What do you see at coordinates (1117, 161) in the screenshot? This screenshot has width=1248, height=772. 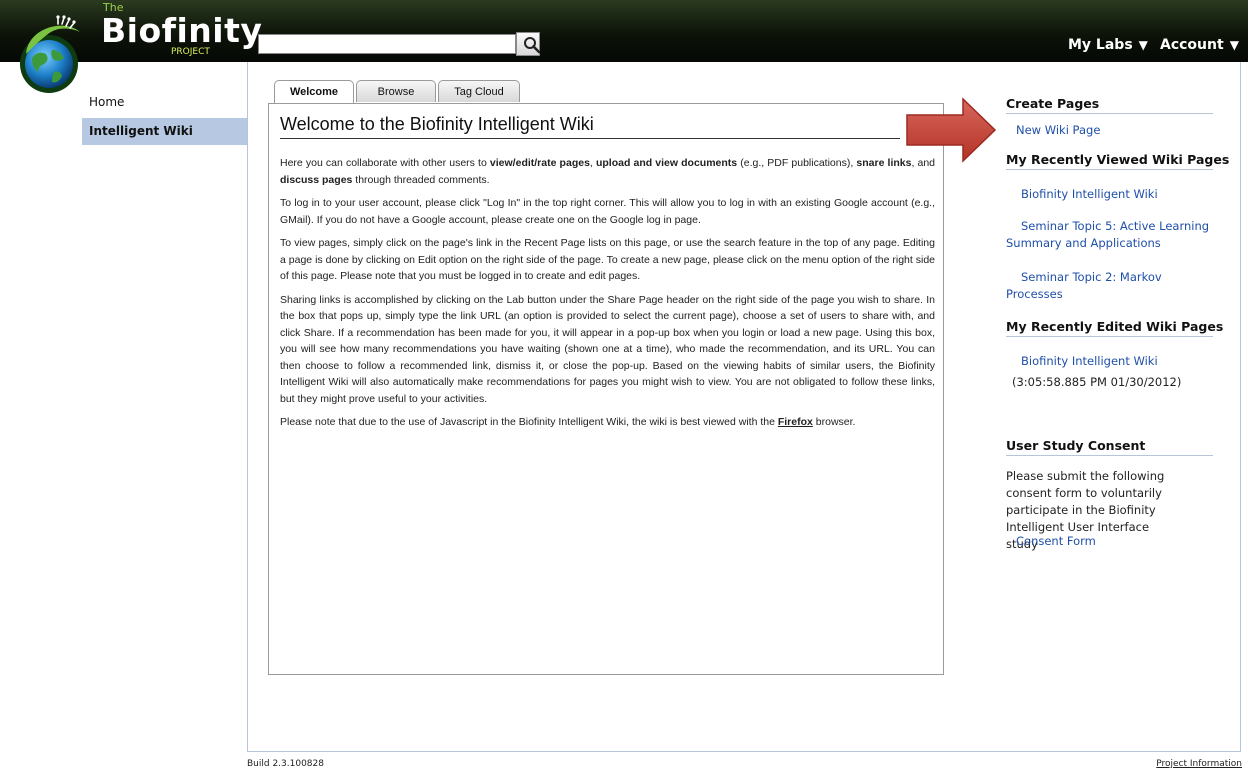 I see `recently-viewed-heading: My Recently Viewed Wiki Pages` at bounding box center [1117, 161].